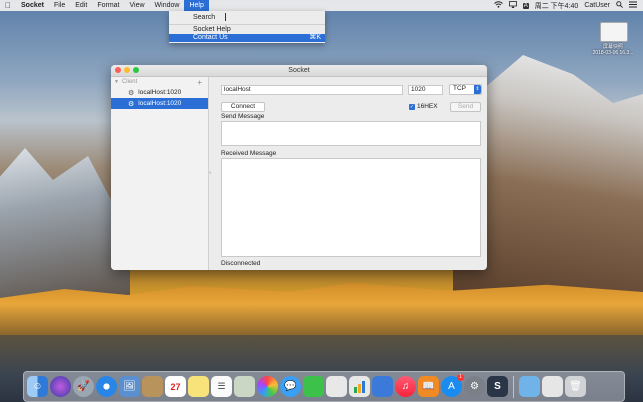 The width and height of the screenshot is (643, 402). What do you see at coordinates (210, 173) in the screenshot?
I see `split-view-handle: +` at bounding box center [210, 173].